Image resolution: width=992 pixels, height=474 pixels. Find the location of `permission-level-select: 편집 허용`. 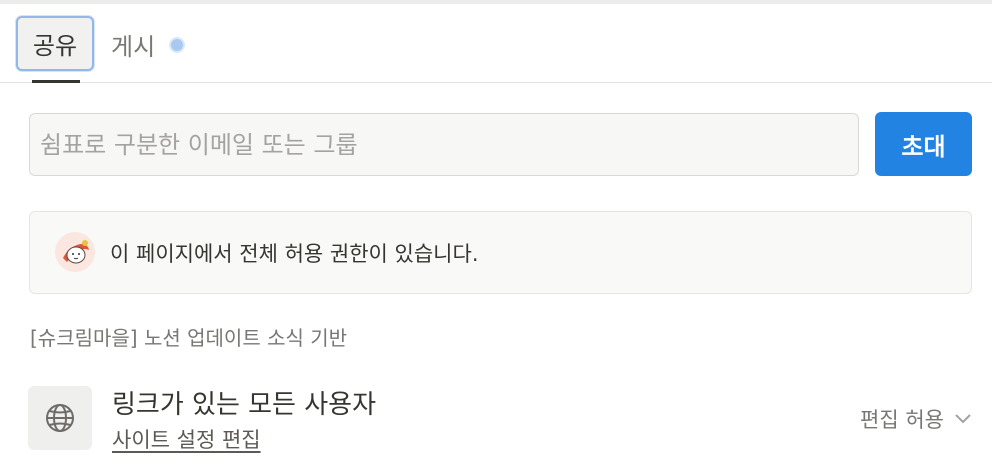

permission-level-select: 편집 허용 is located at coordinates (916, 419).